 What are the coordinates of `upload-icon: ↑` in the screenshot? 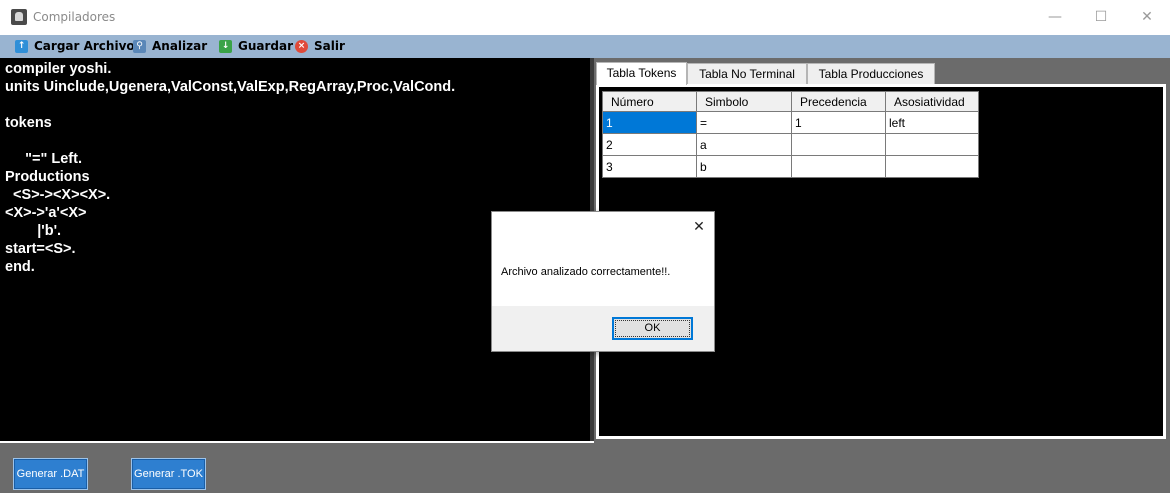 It's located at (21, 46).